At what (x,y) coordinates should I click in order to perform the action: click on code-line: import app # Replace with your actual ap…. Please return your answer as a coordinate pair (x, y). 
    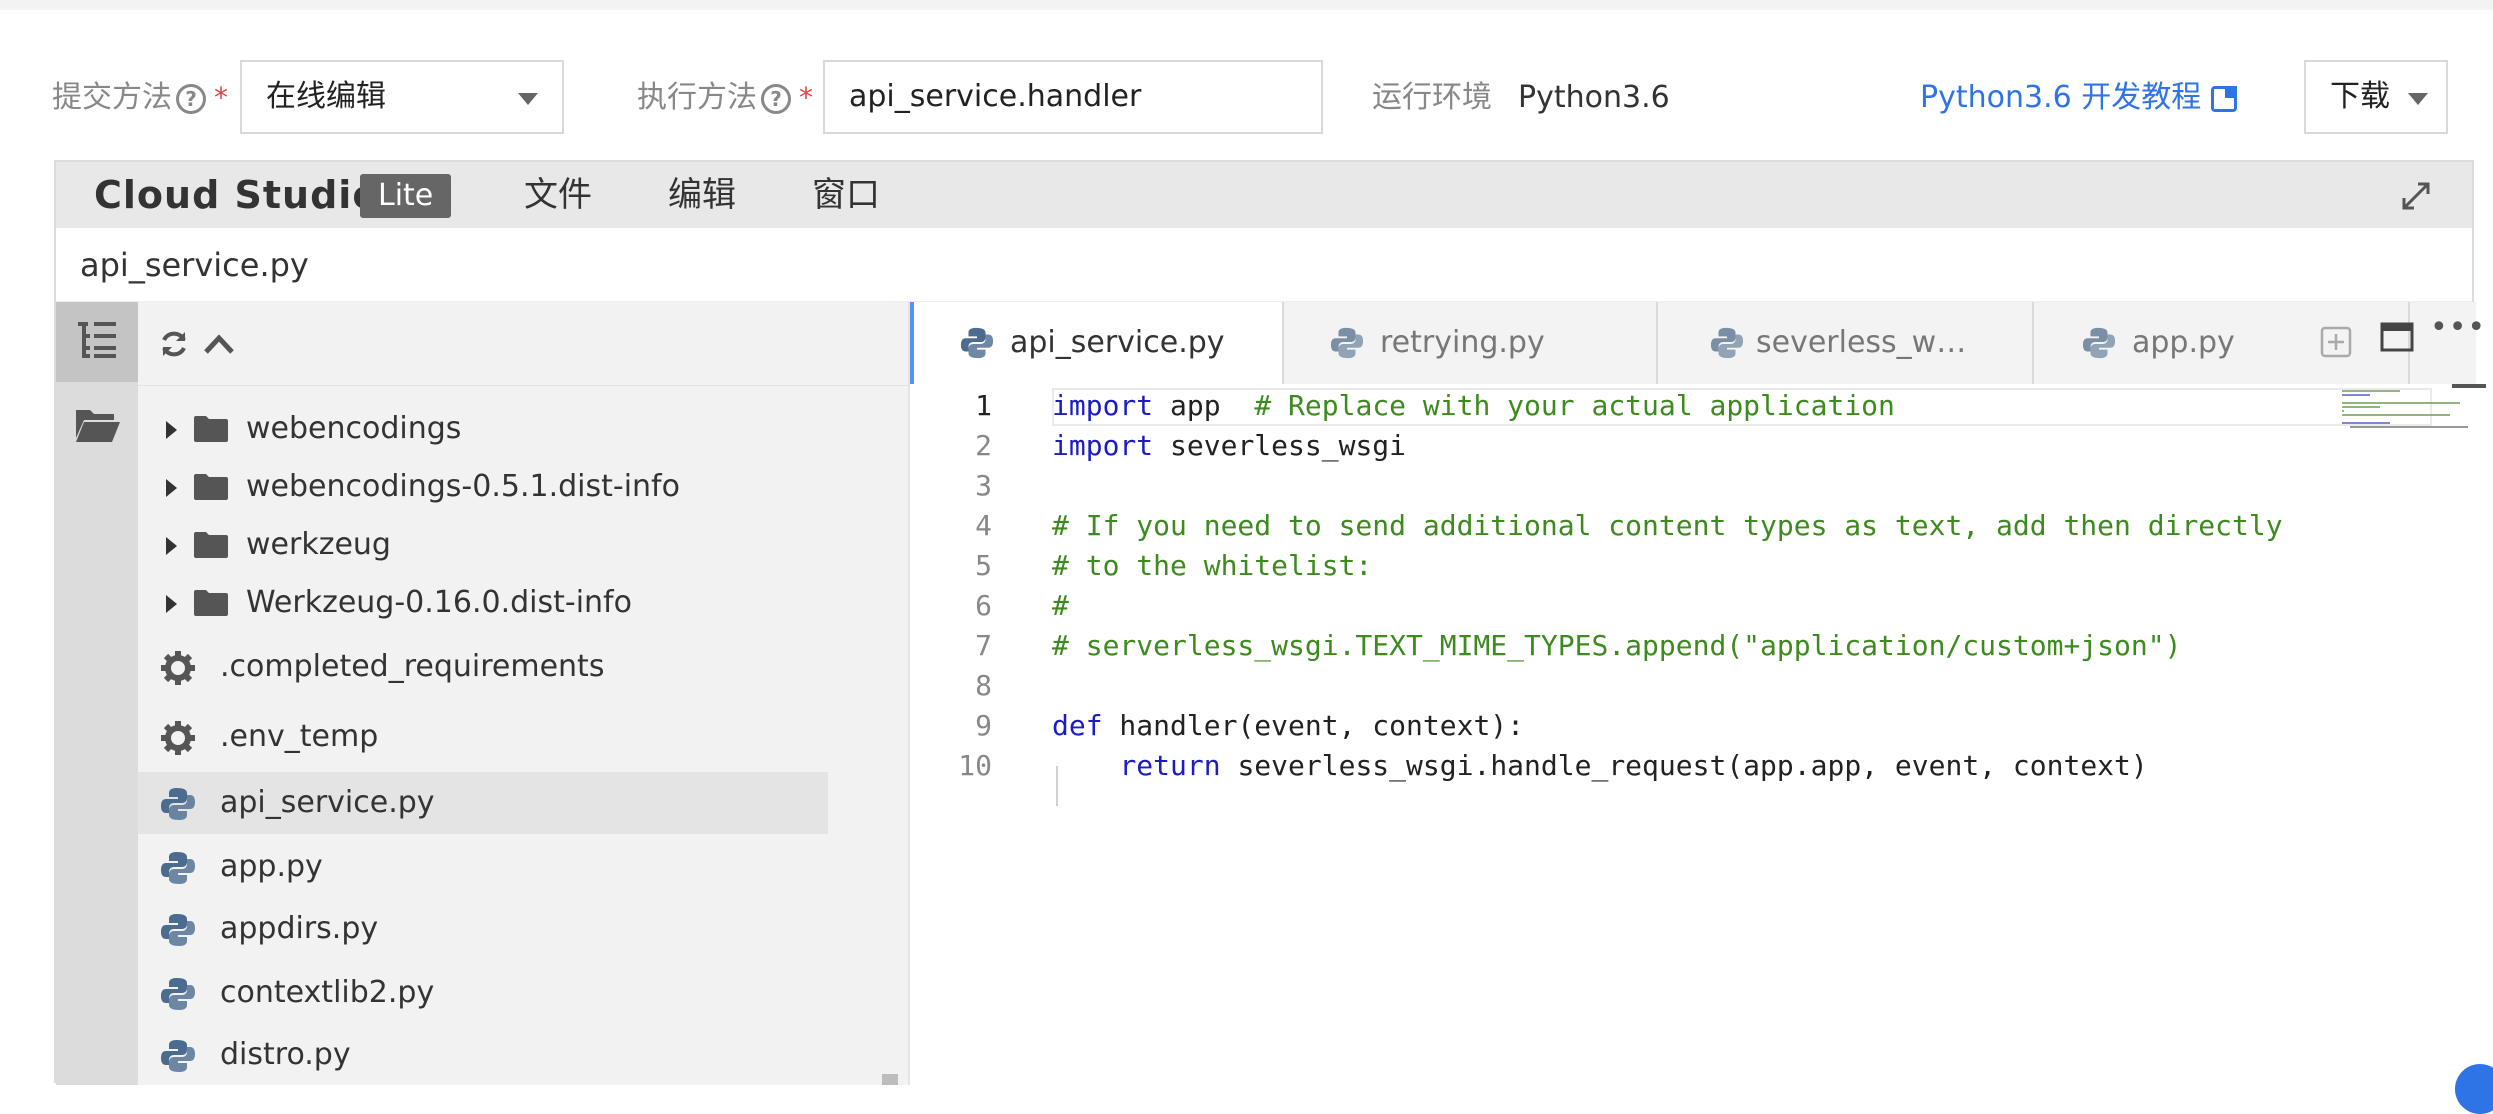
    Looking at the image, I should click on (1473, 405).